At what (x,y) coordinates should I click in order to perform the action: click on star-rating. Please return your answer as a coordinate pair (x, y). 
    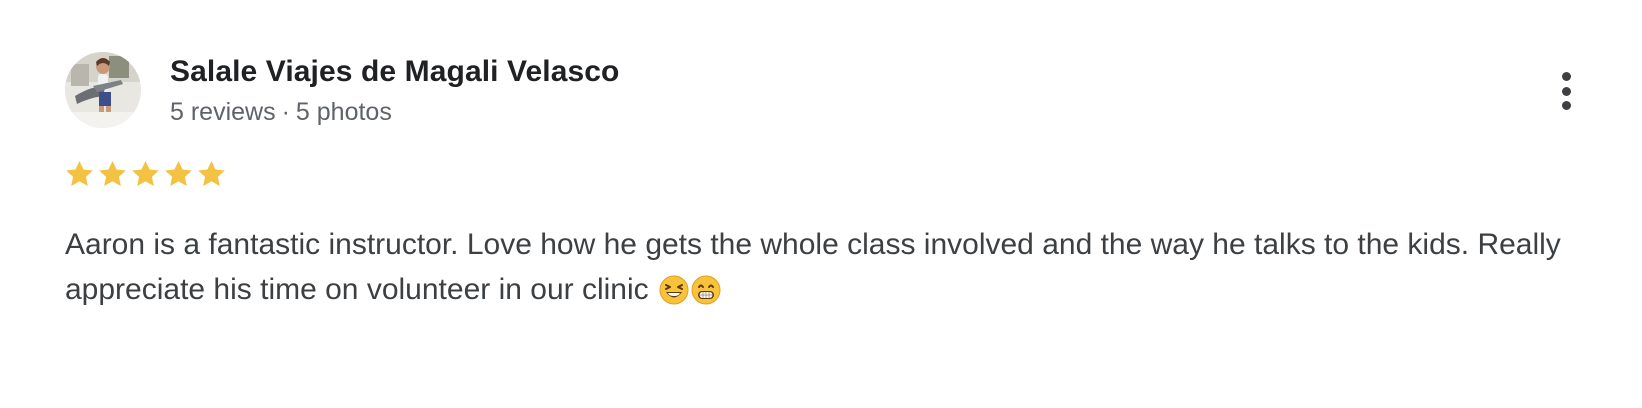
    Looking at the image, I should click on (145, 174).